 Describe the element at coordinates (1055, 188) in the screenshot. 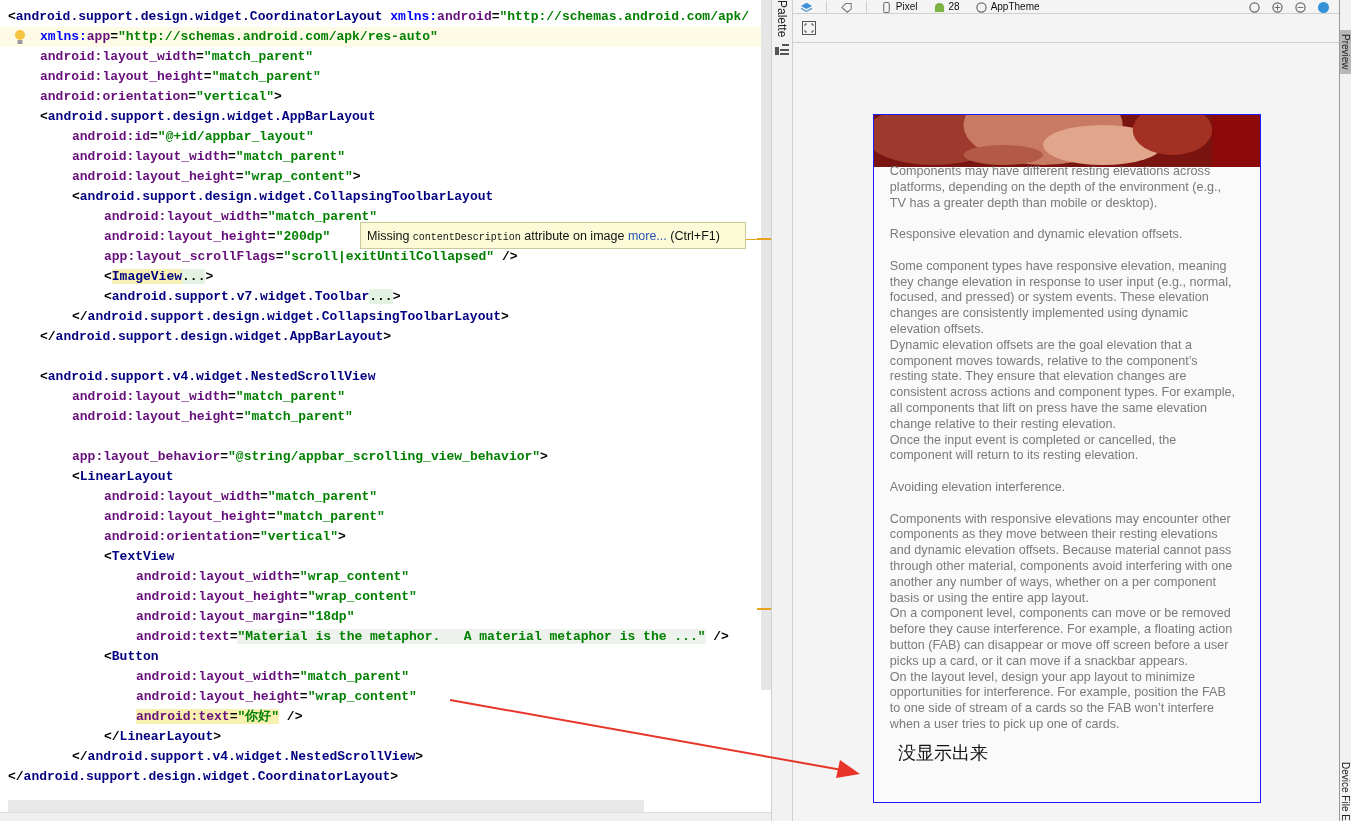

I see `preview-paragraph: Components may have different resting elevations across platforms, depending on the depth of the environment (e.g., TV has a greater depth than mobile or desktop).` at that location.